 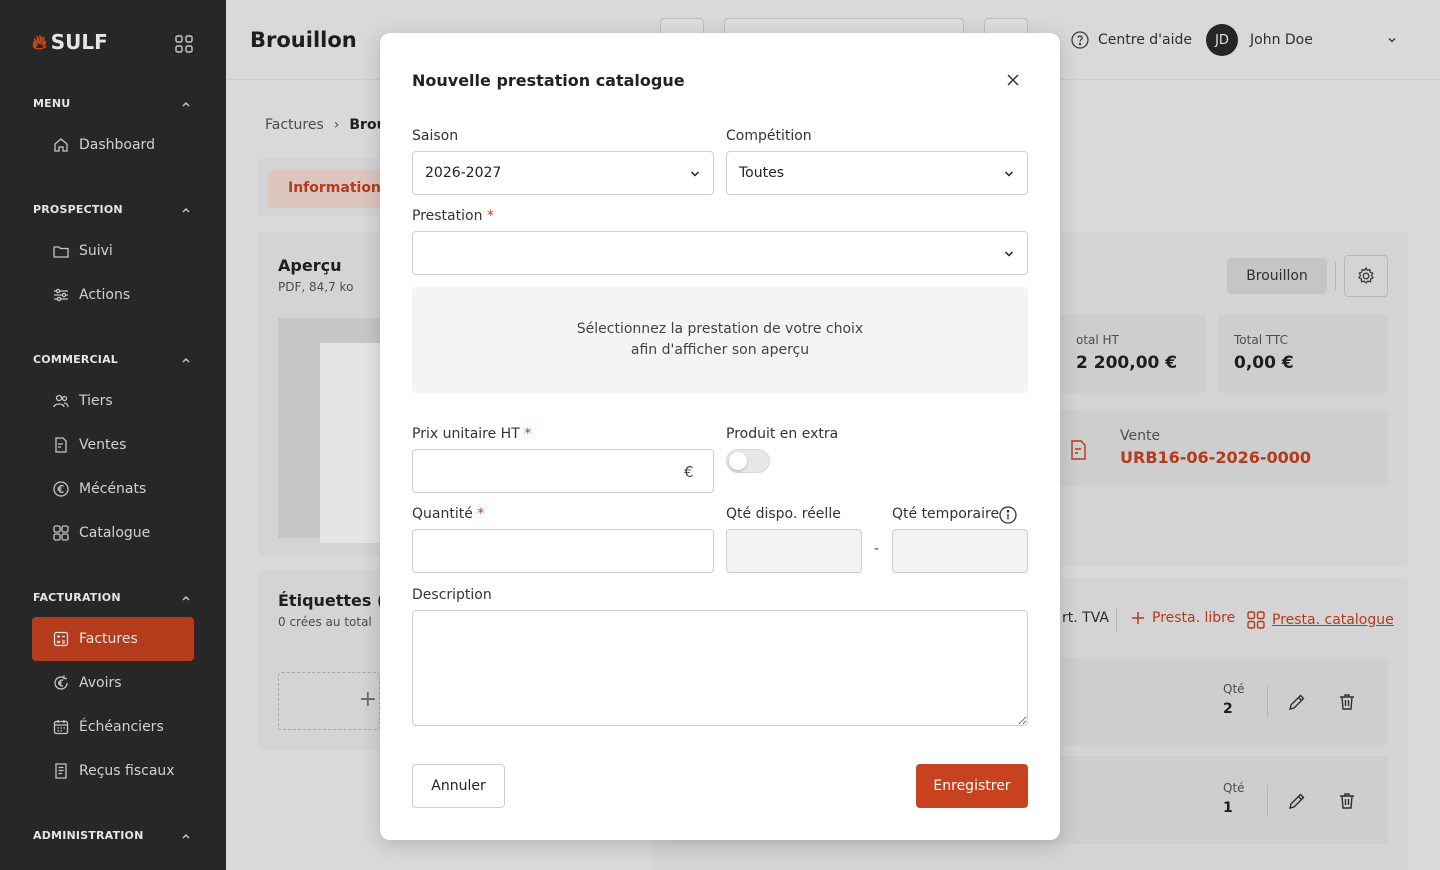 What do you see at coordinates (794, 551) in the screenshot?
I see `available-qty-input` at bounding box center [794, 551].